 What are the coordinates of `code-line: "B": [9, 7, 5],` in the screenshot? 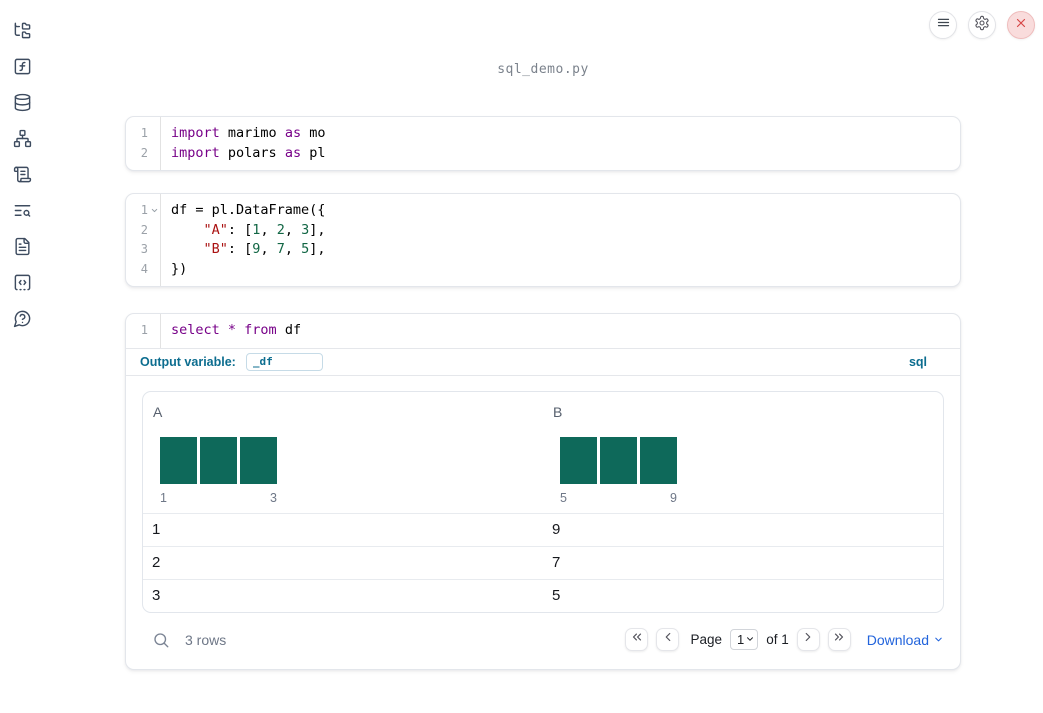 It's located at (264, 249).